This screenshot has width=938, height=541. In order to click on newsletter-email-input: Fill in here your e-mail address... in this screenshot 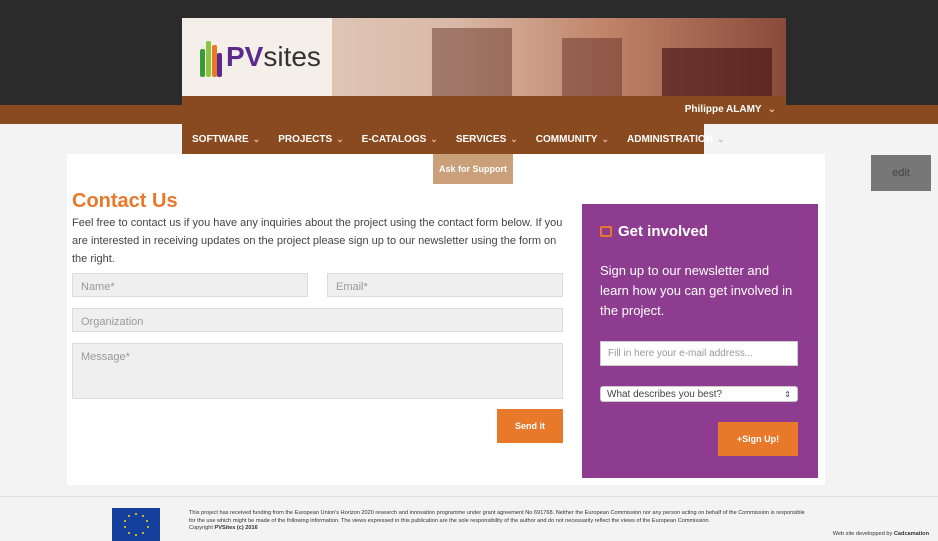, I will do `click(699, 353)`.